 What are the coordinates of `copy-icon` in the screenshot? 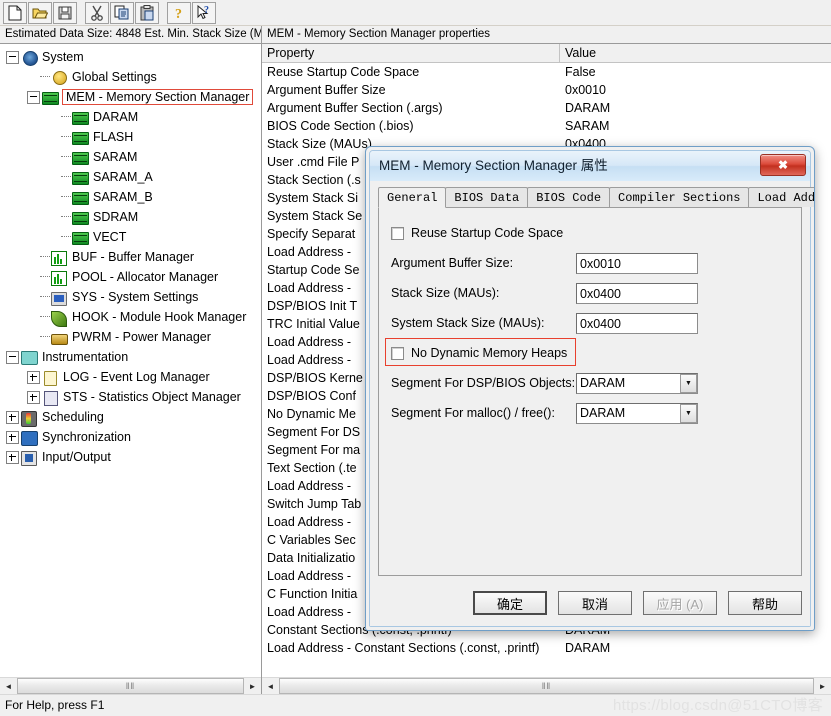 It's located at (121, 12).